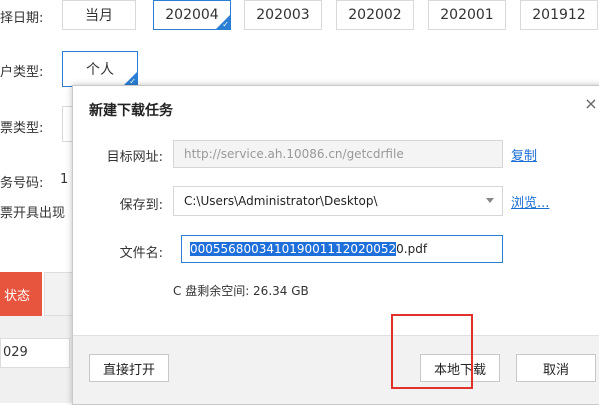 The width and height of the screenshot is (599, 405). I want to click on customer-type-label: 客户类型:, so click(22, 72).